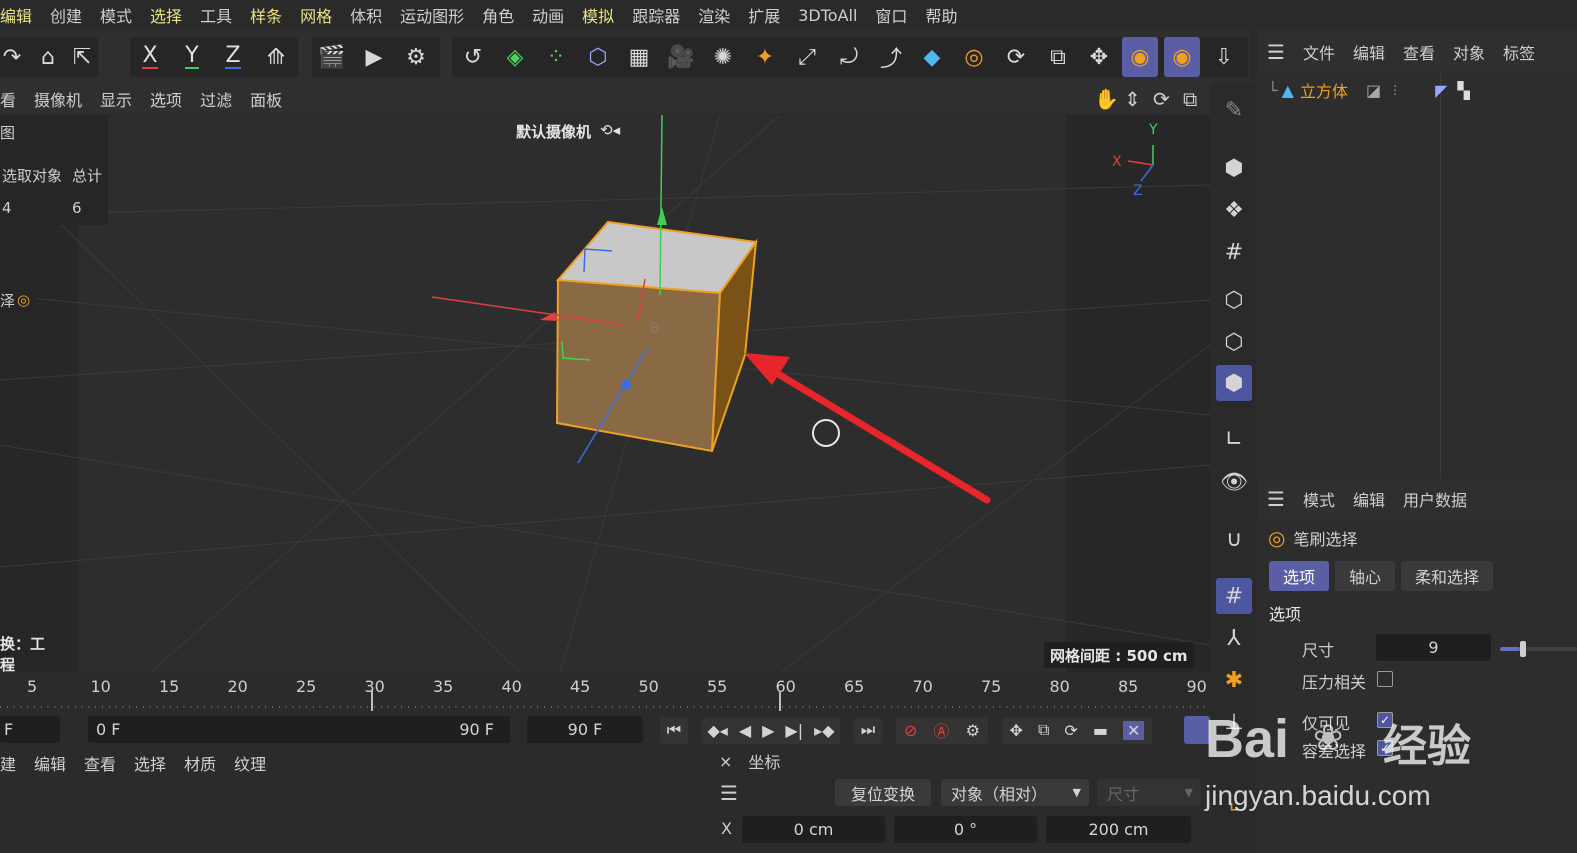 The height and width of the screenshot is (853, 1577). I want to click on objmgr-menu-file: 文件, so click(1319, 52).